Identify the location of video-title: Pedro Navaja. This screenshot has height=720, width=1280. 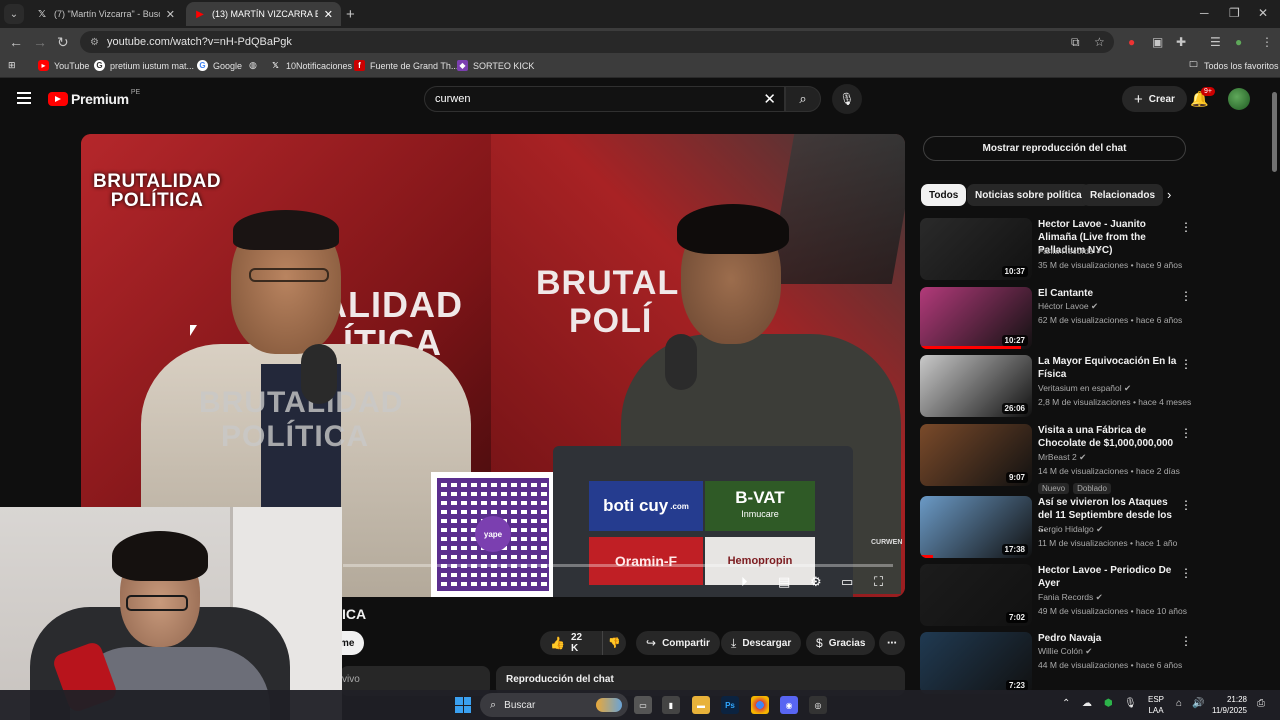
(1108, 638).